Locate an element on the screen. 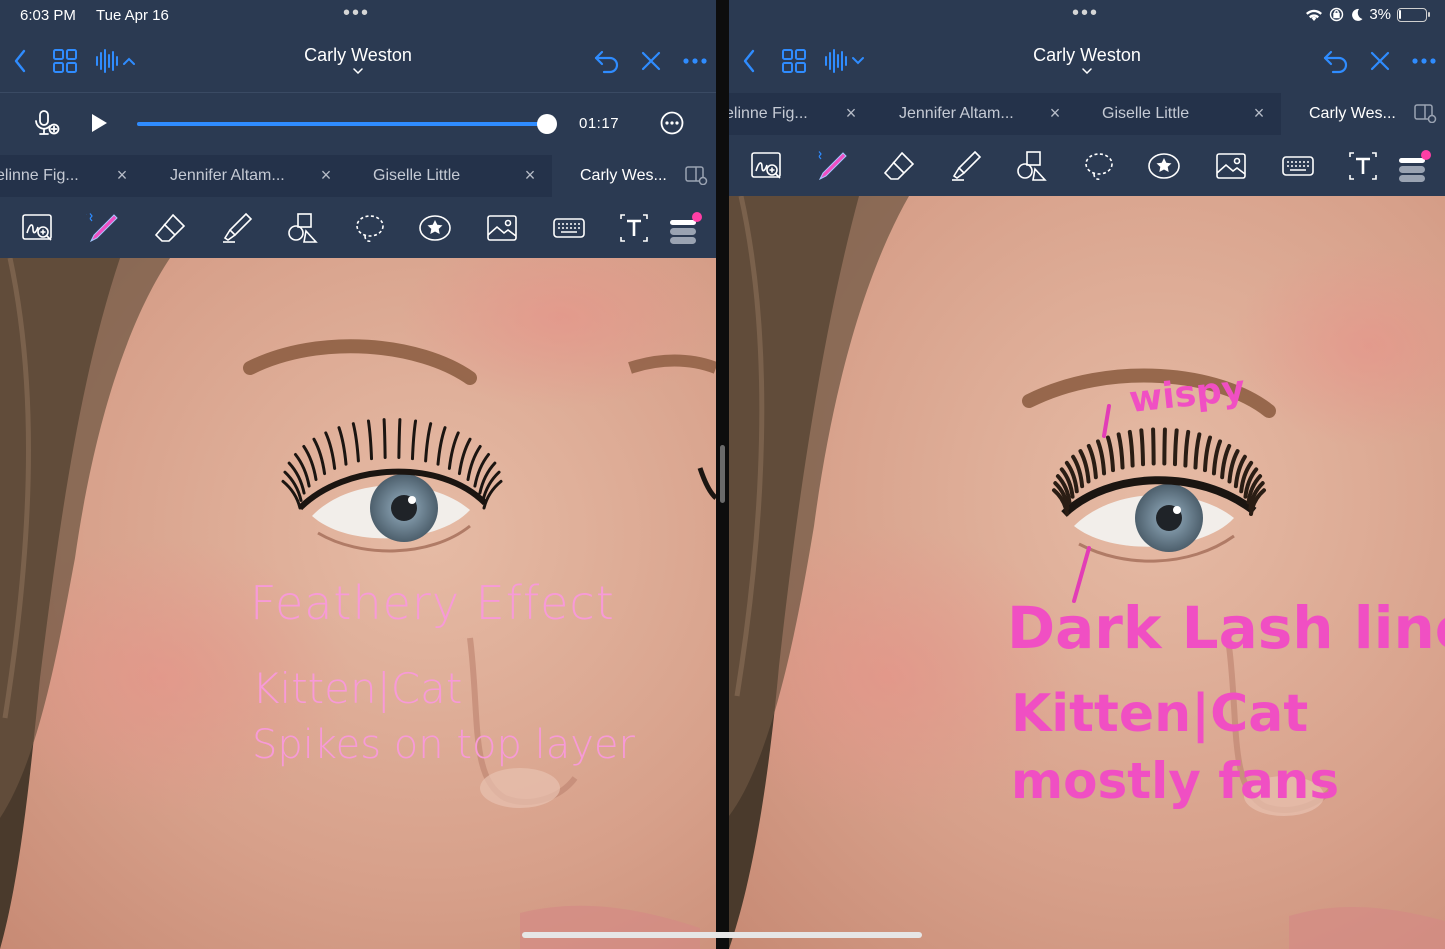  audio-player: 01:17 is located at coordinates (358, 123).